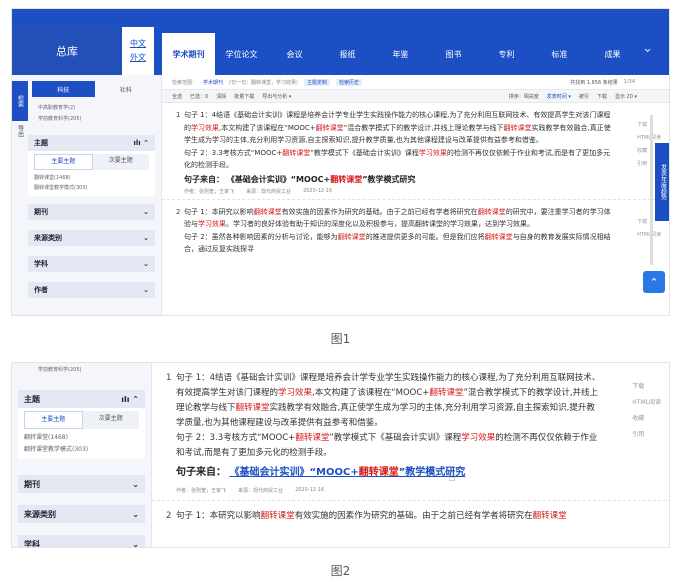 This screenshot has height=582, width=681. Describe the element at coordinates (651, 190) in the screenshot. I see `scrollbar` at that location.